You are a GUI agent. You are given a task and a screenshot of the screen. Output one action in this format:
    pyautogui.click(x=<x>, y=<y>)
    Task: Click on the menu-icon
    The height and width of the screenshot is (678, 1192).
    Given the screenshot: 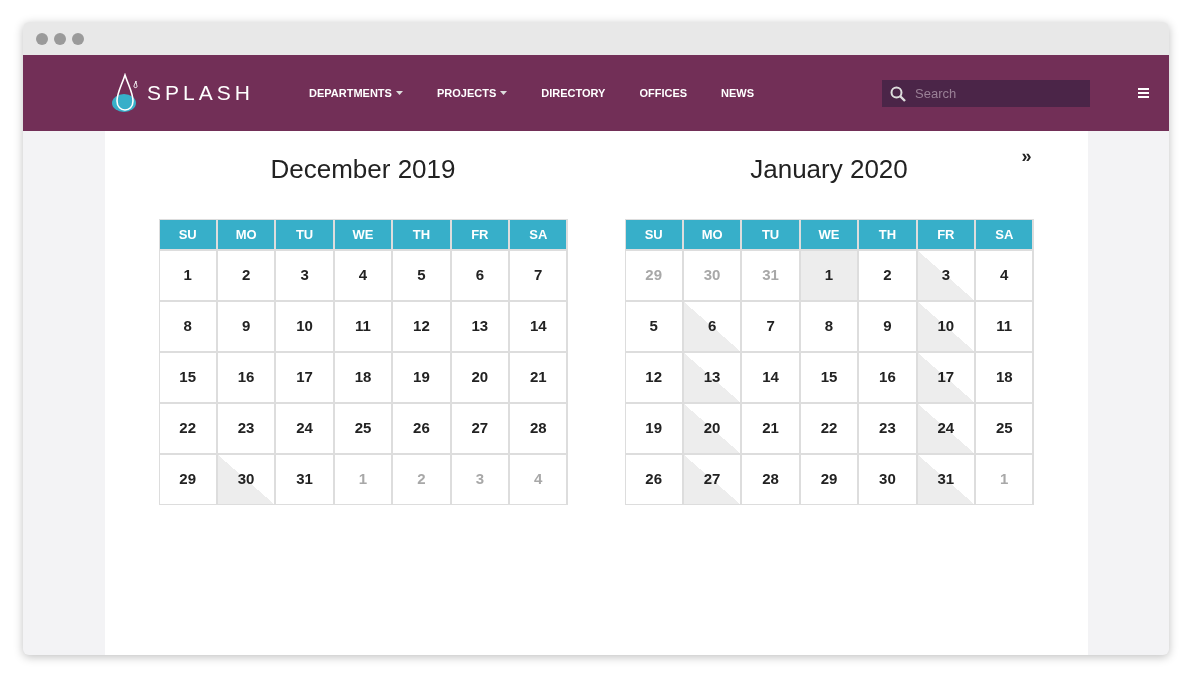 What is the action you would take?
    pyautogui.click(x=1143, y=93)
    